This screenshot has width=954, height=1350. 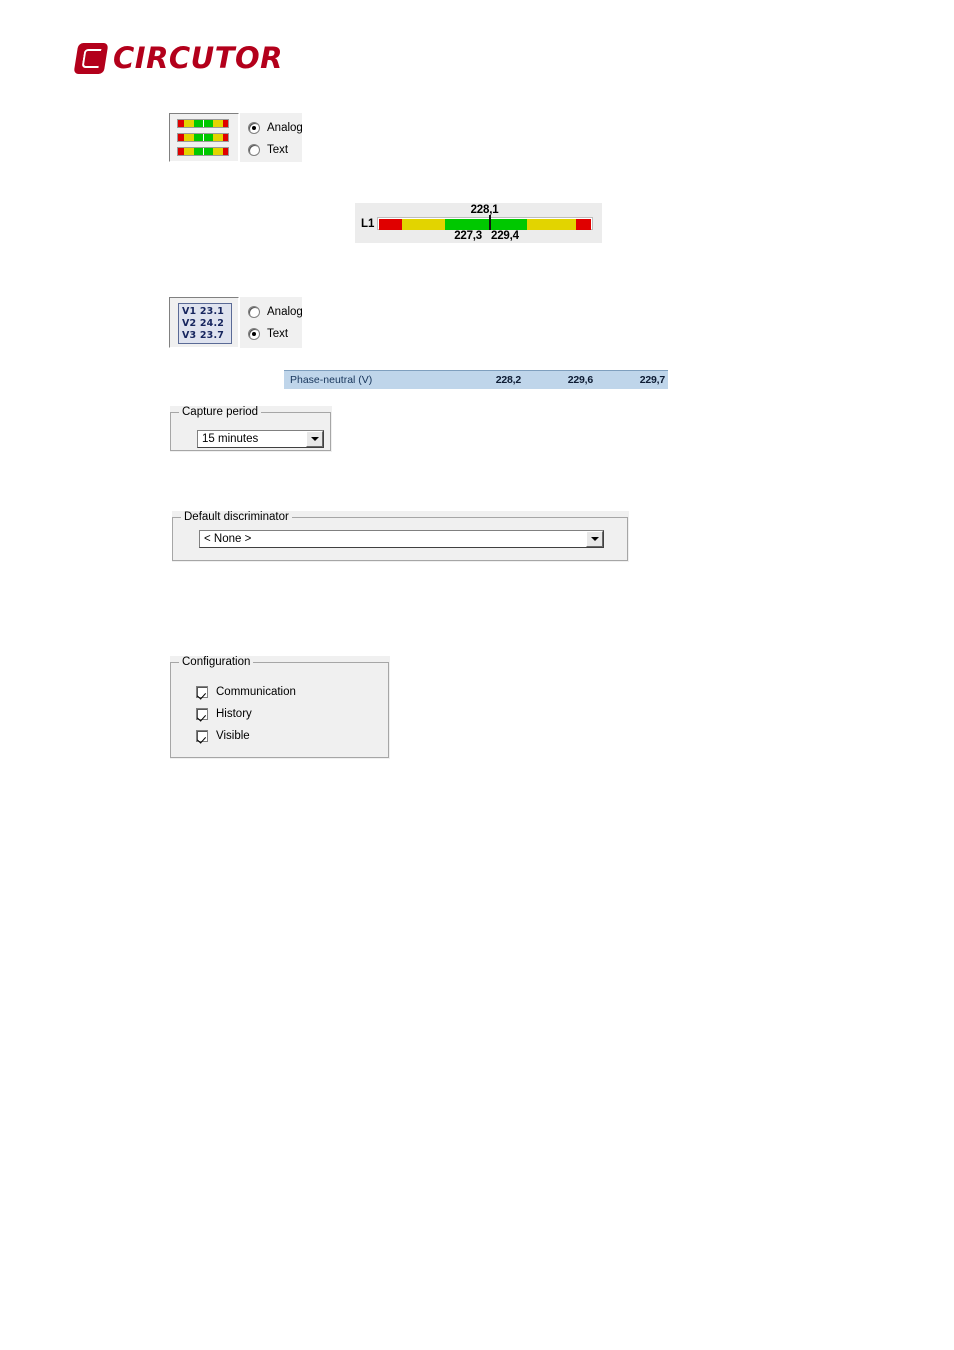 What do you see at coordinates (202, 736) in the screenshot?
I see `checkbox-visible-icon` at bounding box center [202, 736].